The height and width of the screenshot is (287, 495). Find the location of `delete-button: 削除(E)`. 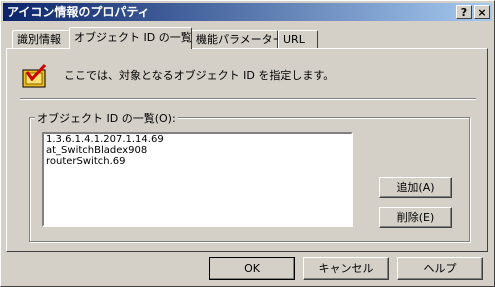

delete-button: 削除(E) is located at coordinates (415, 217).